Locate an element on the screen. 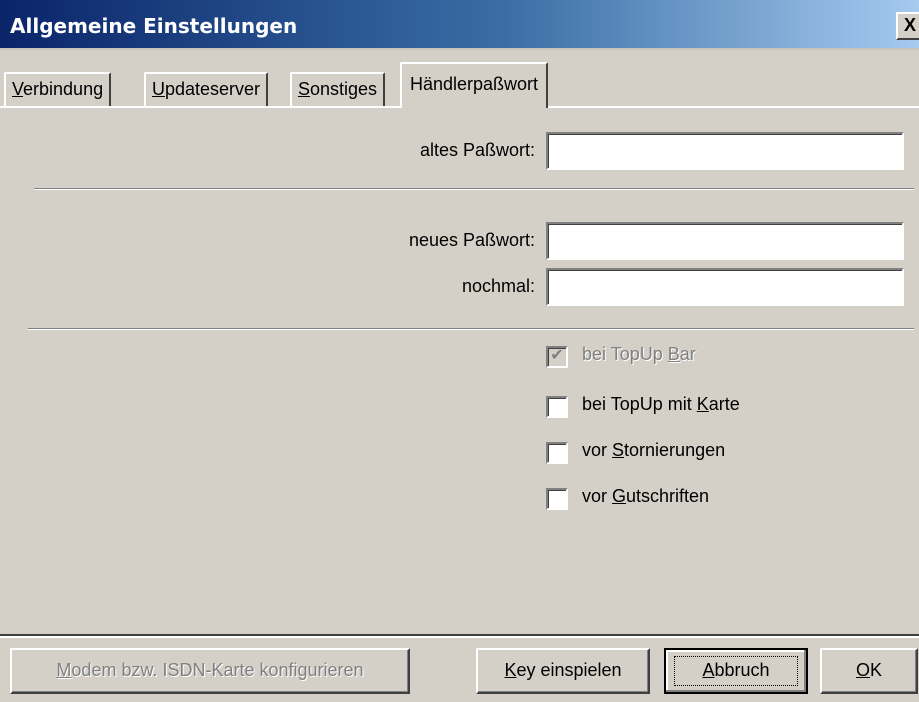 This screenshot has width=919, height=702. button-label: OK is located at coordinates (869, 670).